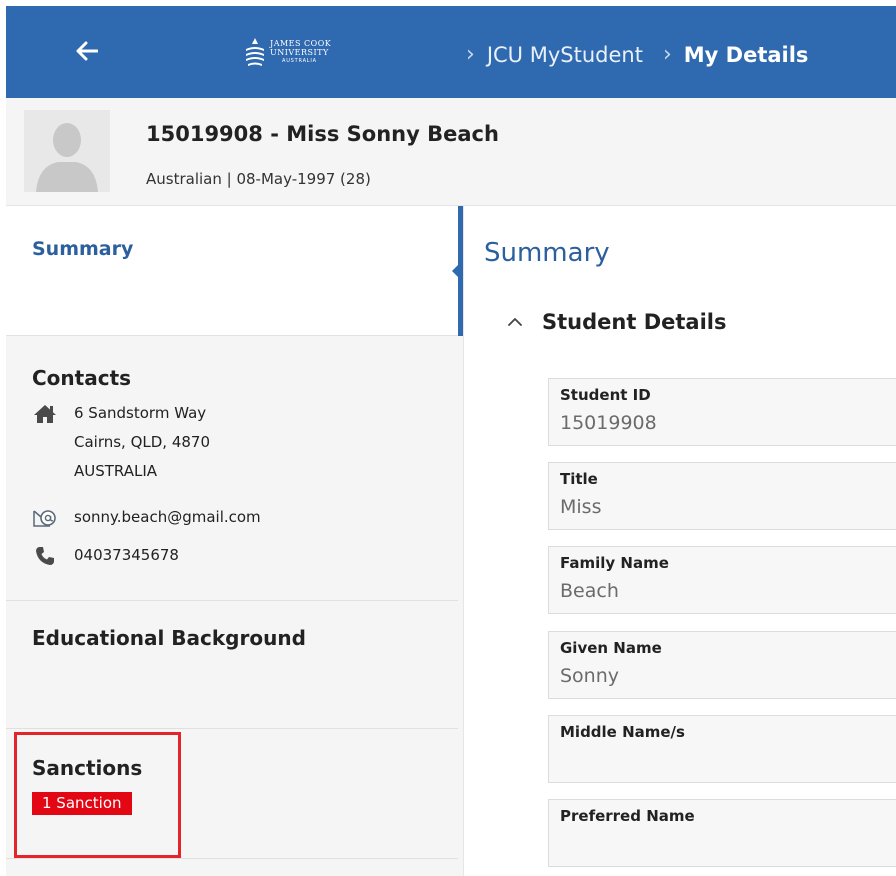 The width and height of the screenshot is (896, 876). Describe the element at coordinates (611, 648) in the screenshot. I see `field-label: Given Name` at that location.